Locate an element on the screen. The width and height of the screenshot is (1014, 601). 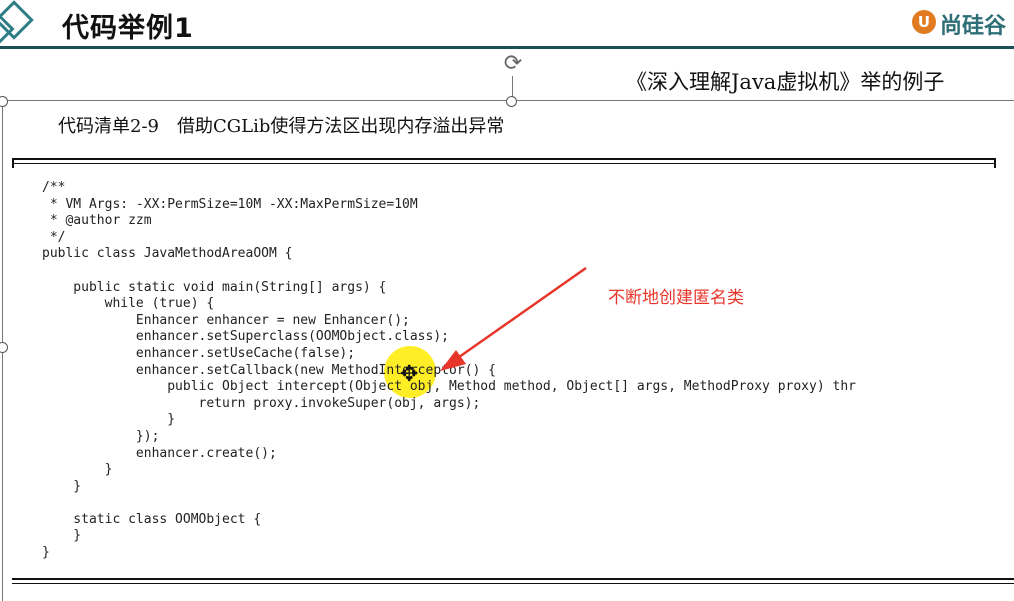
annotation-text: 不断地创建匿名类 is located at coordinates (676, 298).